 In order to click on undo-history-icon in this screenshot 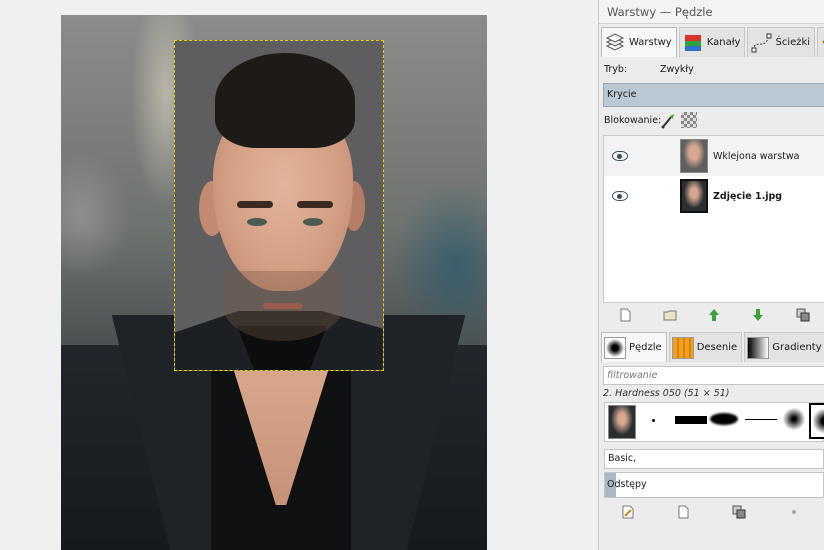, I will do `click(822, 43)`.